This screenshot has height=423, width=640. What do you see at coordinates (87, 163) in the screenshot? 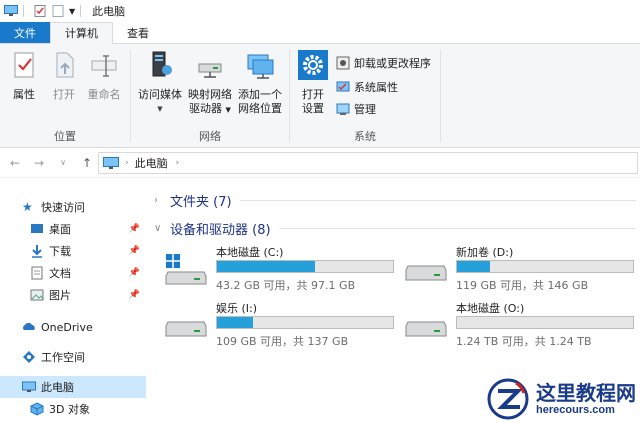
I see `up-arrow-icon: ↑` at bounding box center [87, 163].